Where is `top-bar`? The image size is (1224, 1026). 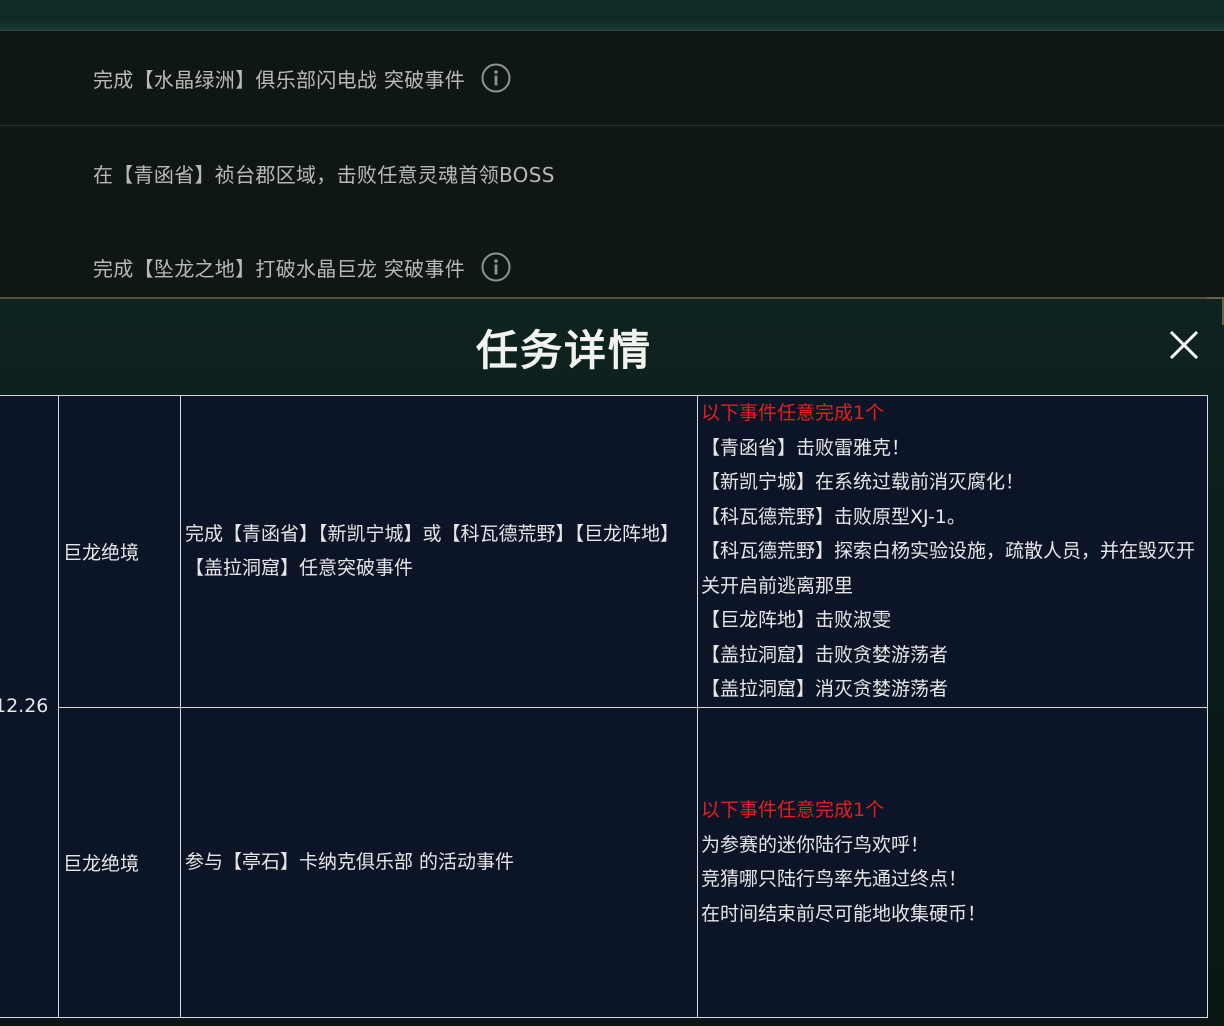 top-bar is located at coordinates (612, 15).